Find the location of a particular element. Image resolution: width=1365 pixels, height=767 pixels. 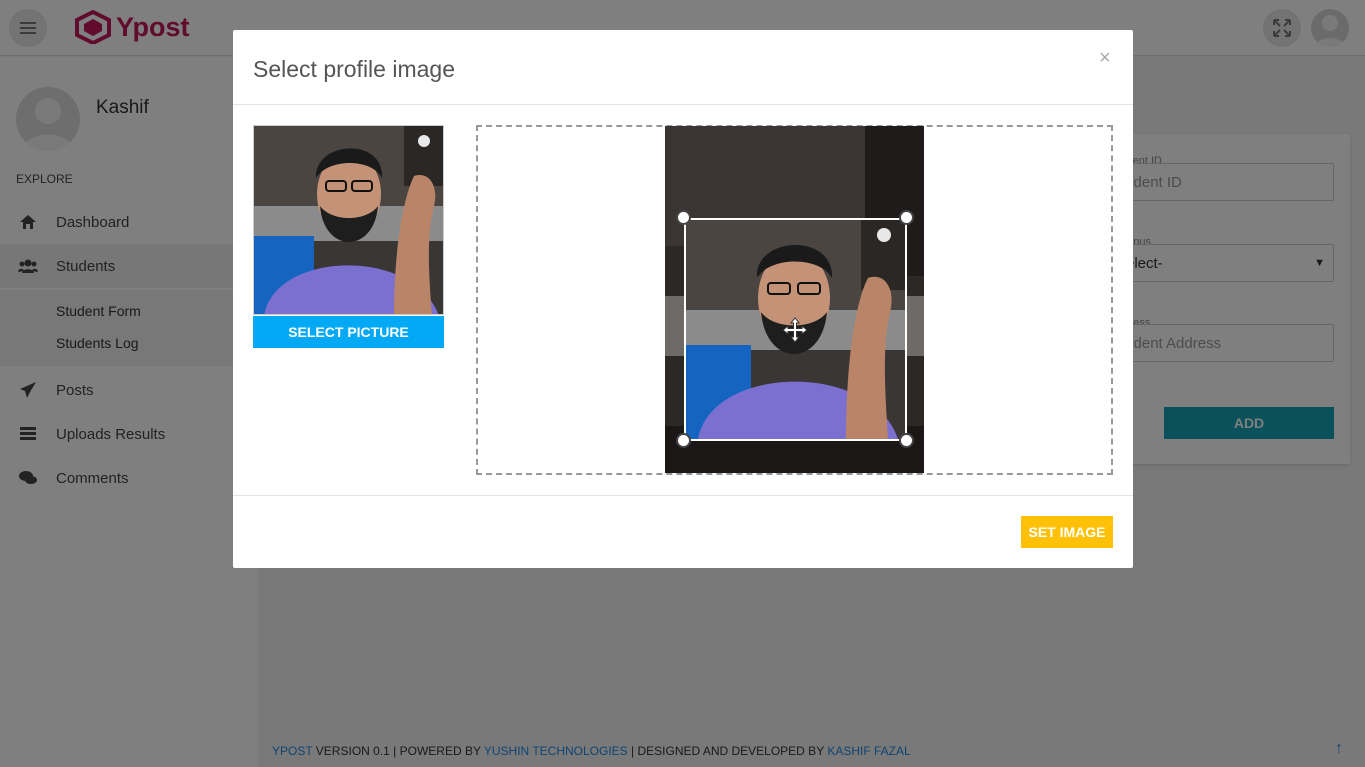

modal-title: Select profile image is located at coordinates (354, 69).